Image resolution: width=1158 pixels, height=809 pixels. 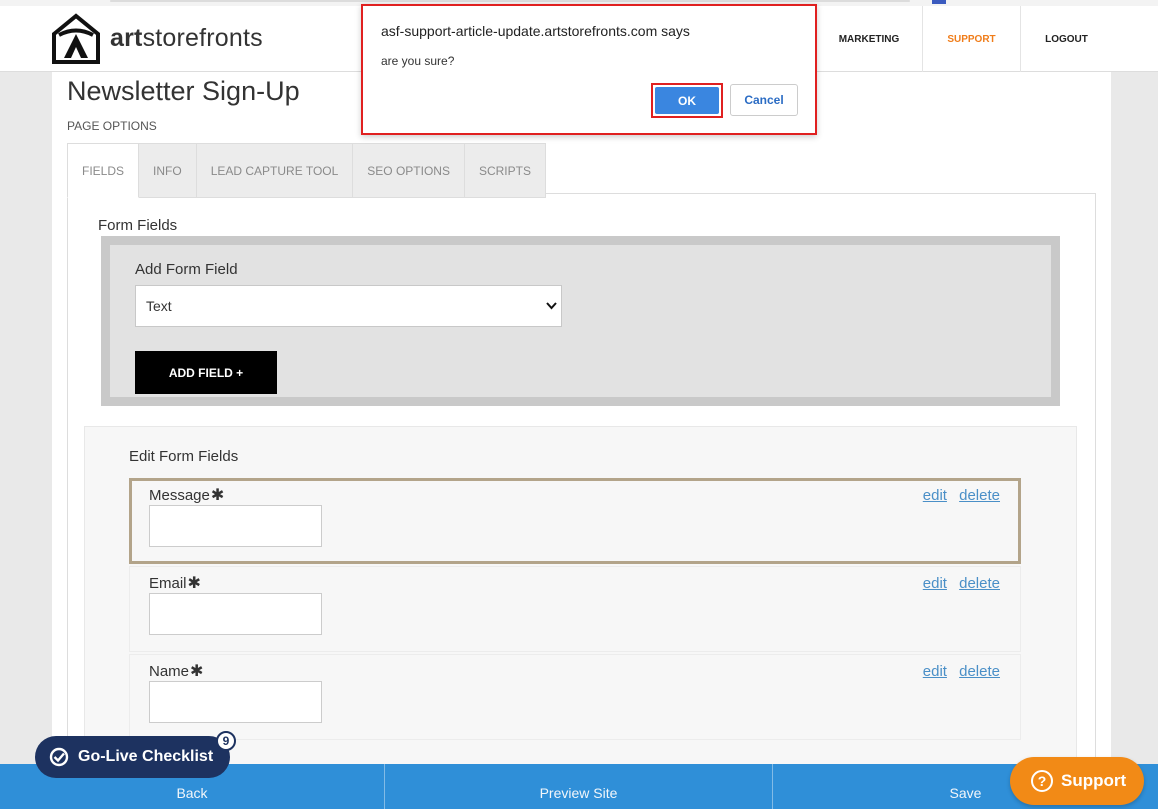 I want to click on form-field-name: Message, so click(x=179, y=495).